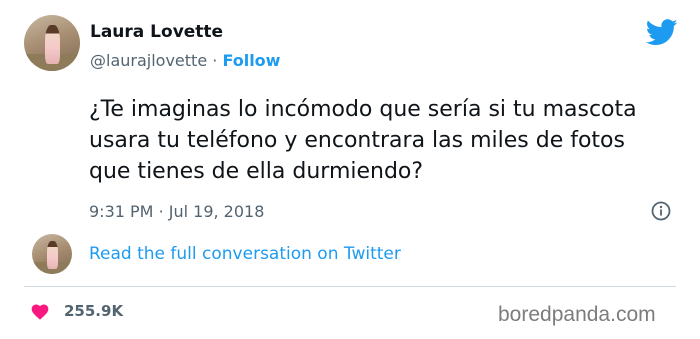 The height and width of the screenshot is (339, 700). What do you see at coordinates (662, 32) in the screenshot?
I see `twitter-bird-icon` at bounding box center [662, 32].